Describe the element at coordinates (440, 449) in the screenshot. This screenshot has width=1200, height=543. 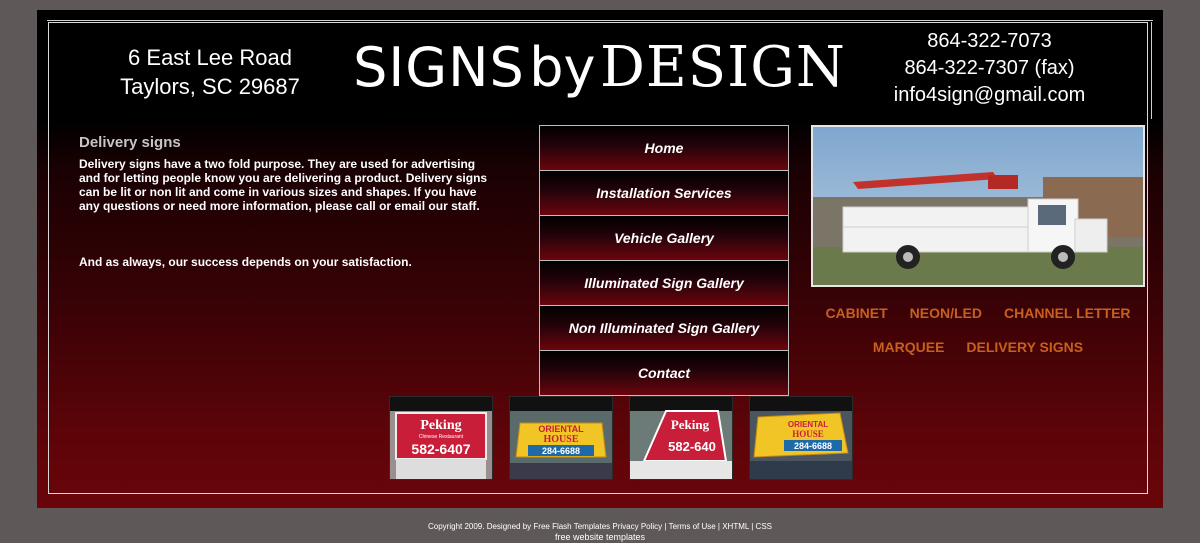
I see `thumbnail-1-line3: 582-6407` at that location.